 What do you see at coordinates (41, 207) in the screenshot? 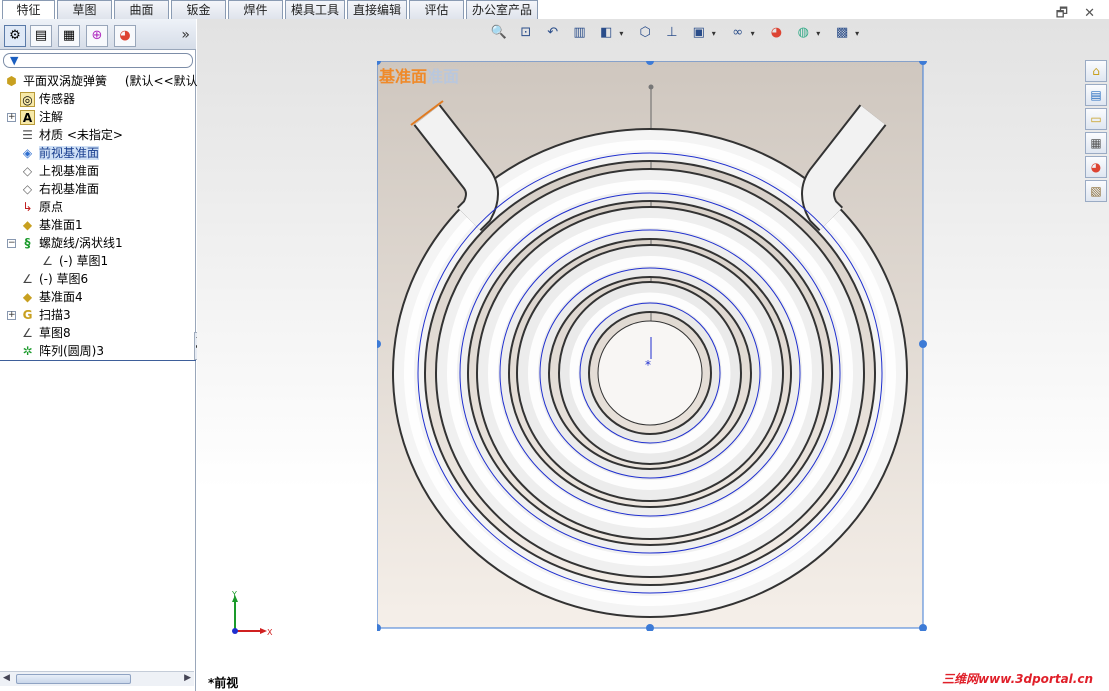
I see `tree-item: ↳ 原点` at bounding box center [41, 207].